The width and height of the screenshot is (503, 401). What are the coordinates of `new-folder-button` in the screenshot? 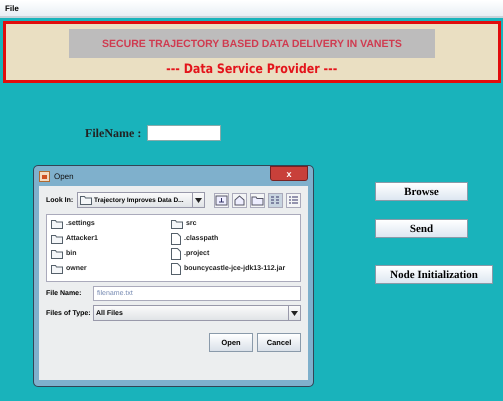 It's located at (257, 200).